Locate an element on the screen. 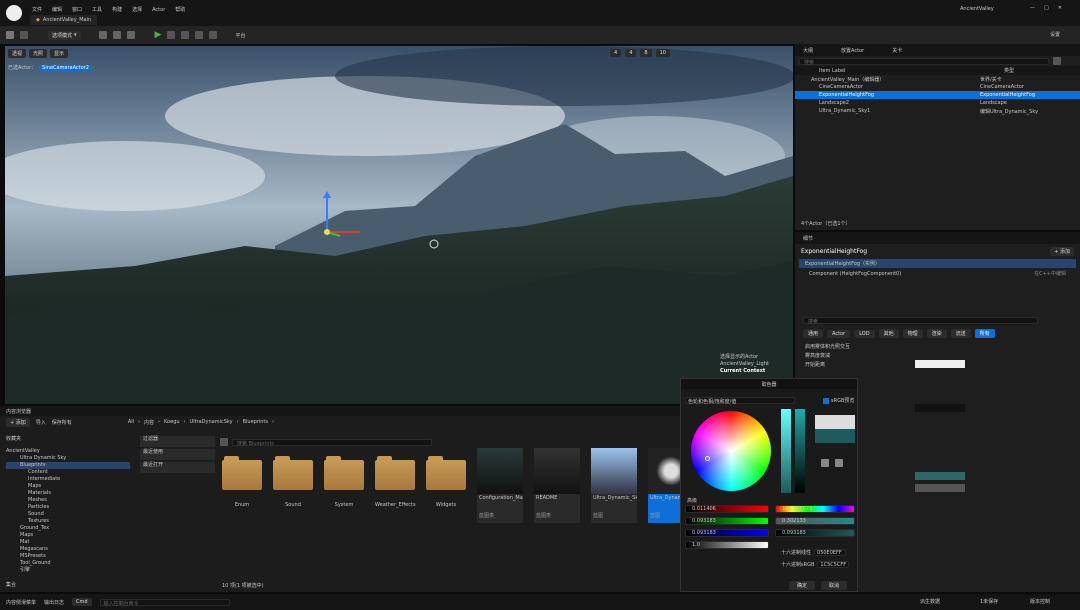  menu-item: 构建 is located at coordinates (117, 9).